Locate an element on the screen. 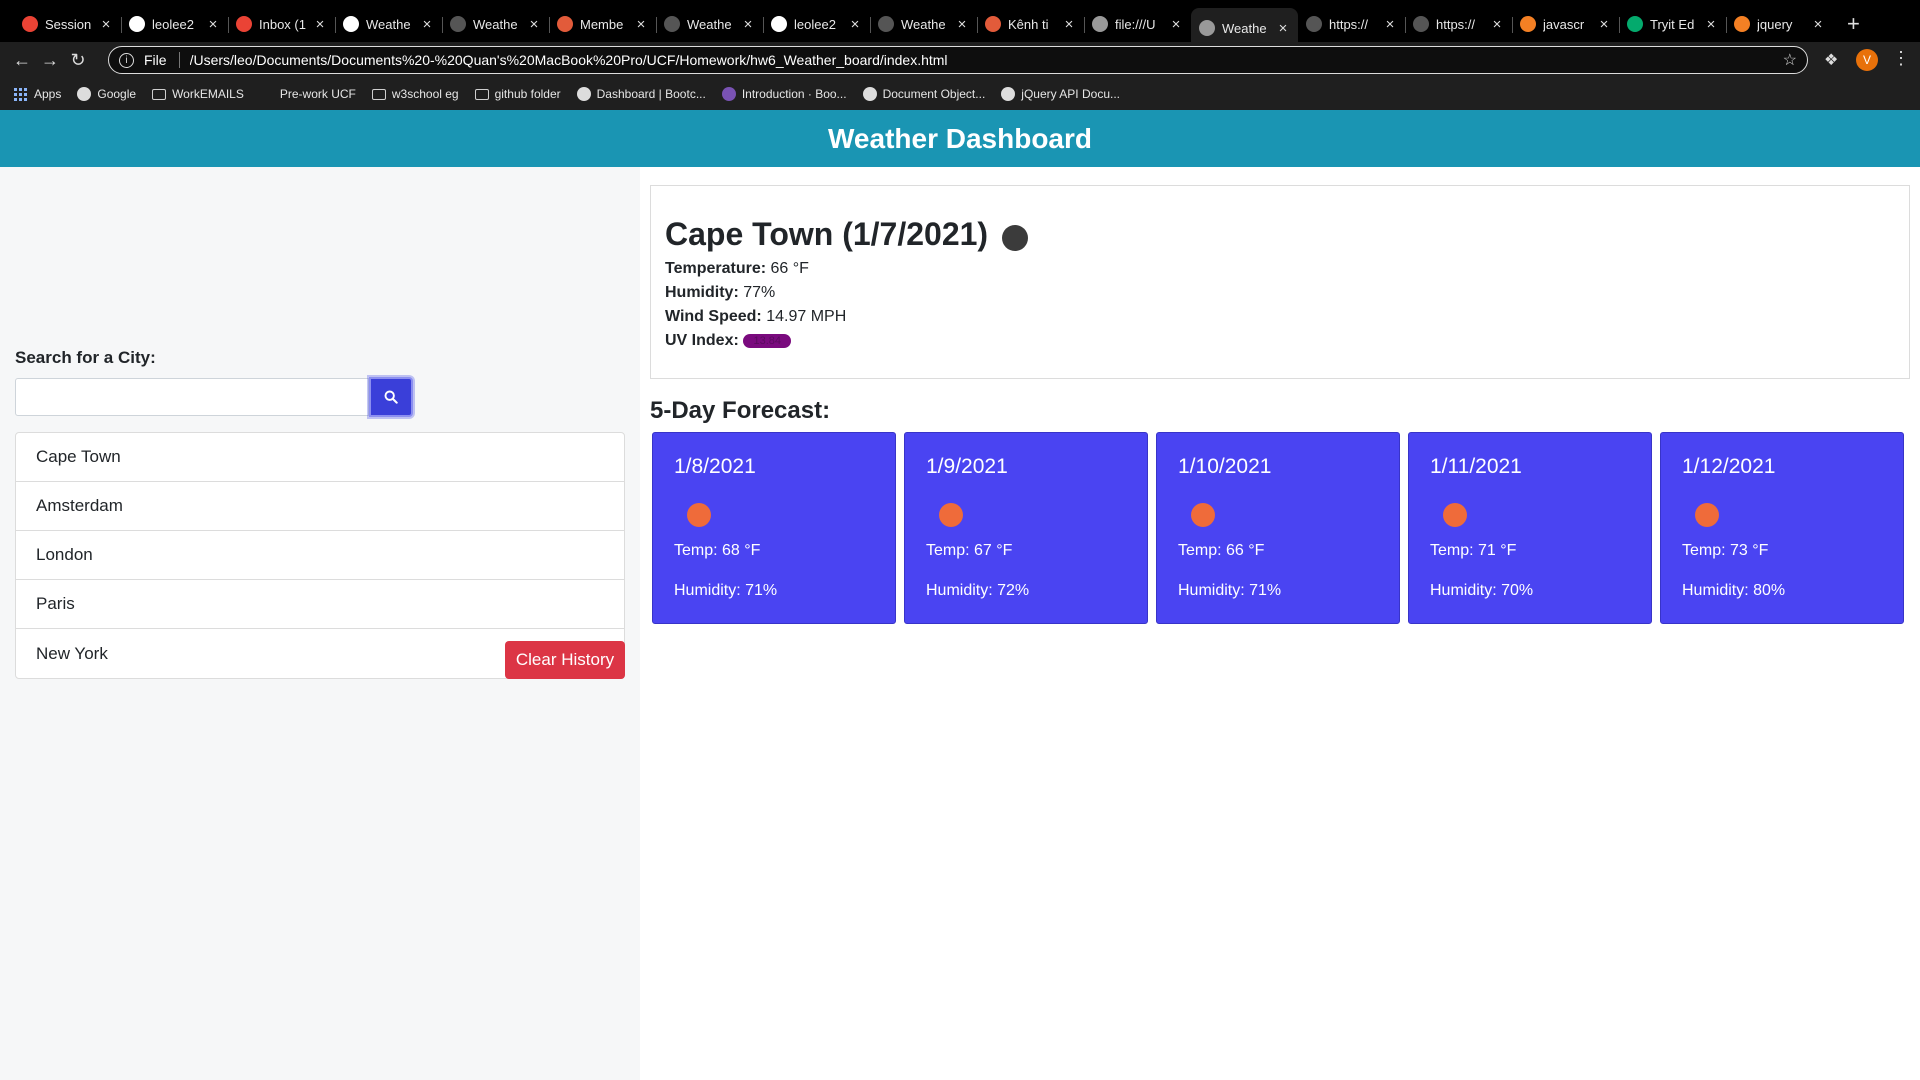  browser-tab: Membe × is located at coordinates (602, 24).